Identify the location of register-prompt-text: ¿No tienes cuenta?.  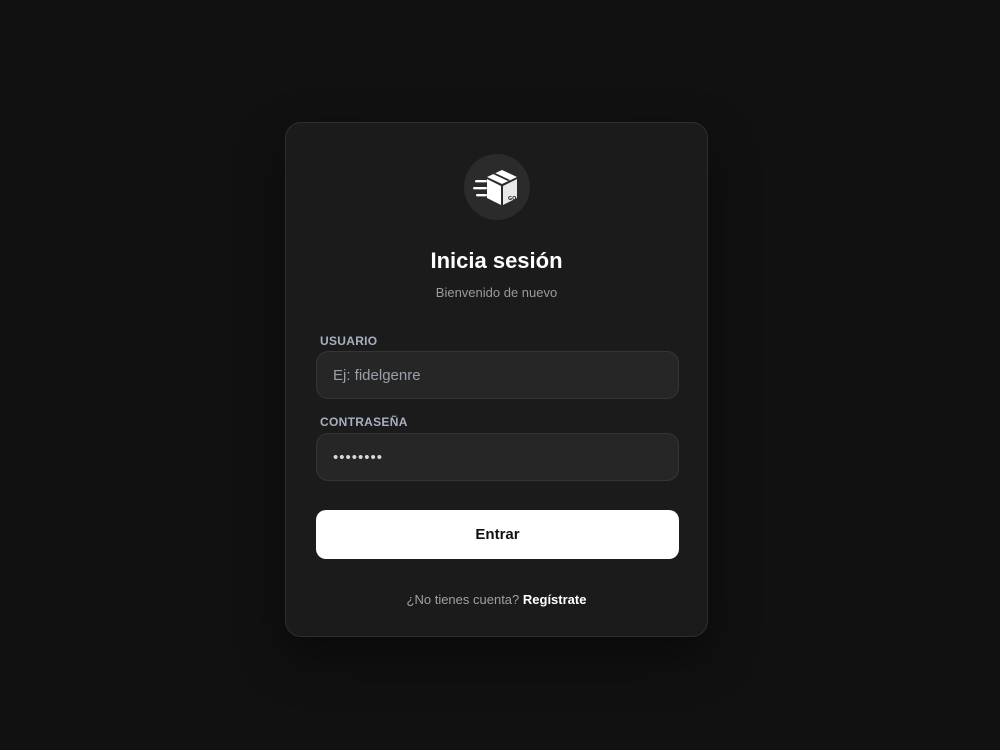
(463, 599).